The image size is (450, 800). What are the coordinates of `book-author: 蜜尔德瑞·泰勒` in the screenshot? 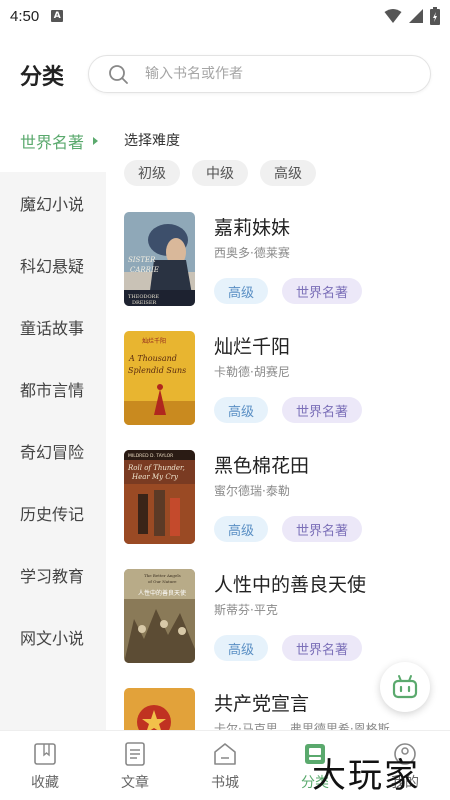 It's located at (252, 491).